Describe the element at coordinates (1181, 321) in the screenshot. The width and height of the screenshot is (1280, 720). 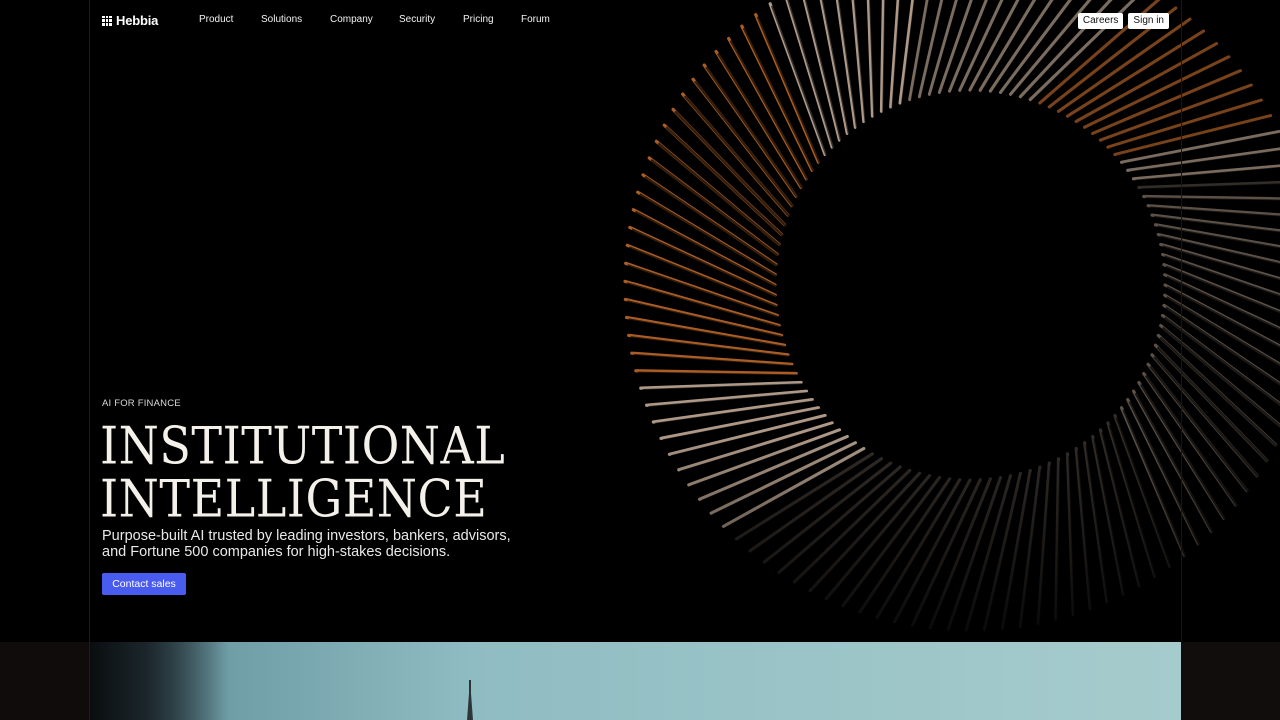
I see `frame-divider-right` at that location.